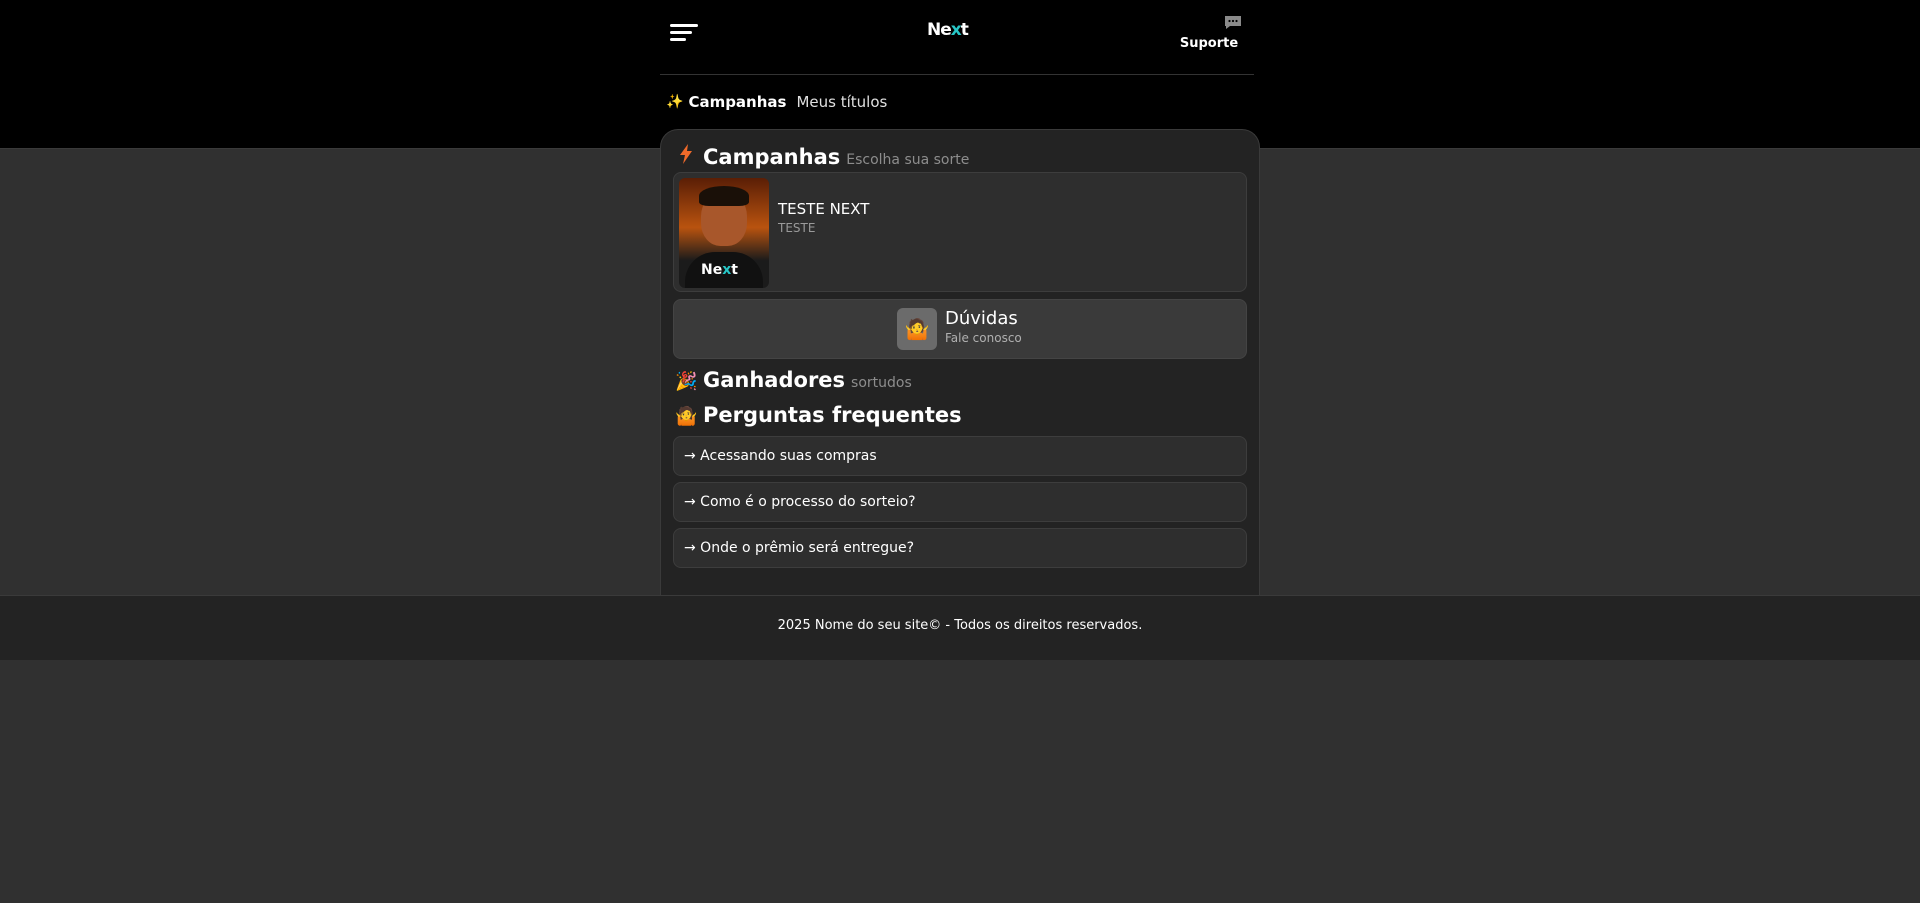  What do you see at coordinates (686, 381) in the screenshot?
I see `party-popper-icon: 🎉` at bounding box center [686, 381].